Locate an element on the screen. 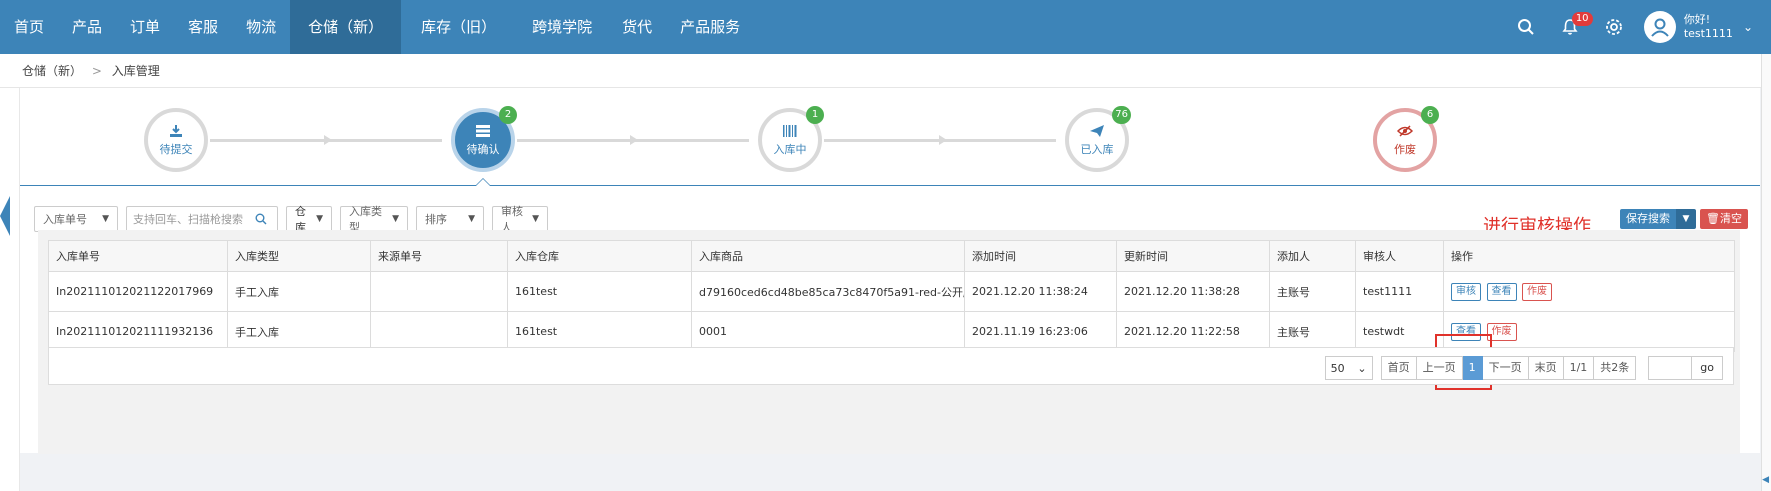  cell-actions: 审核 查看 作废 is located at coordinates (1589, 291).